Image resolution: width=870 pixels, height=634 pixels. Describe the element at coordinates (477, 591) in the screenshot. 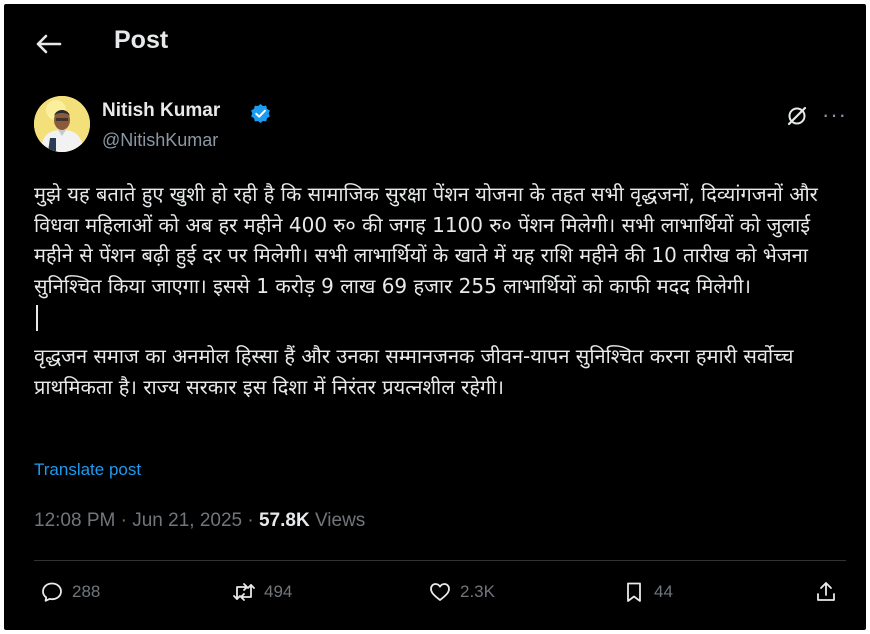

I see `like-count: 2.3K` at that location.